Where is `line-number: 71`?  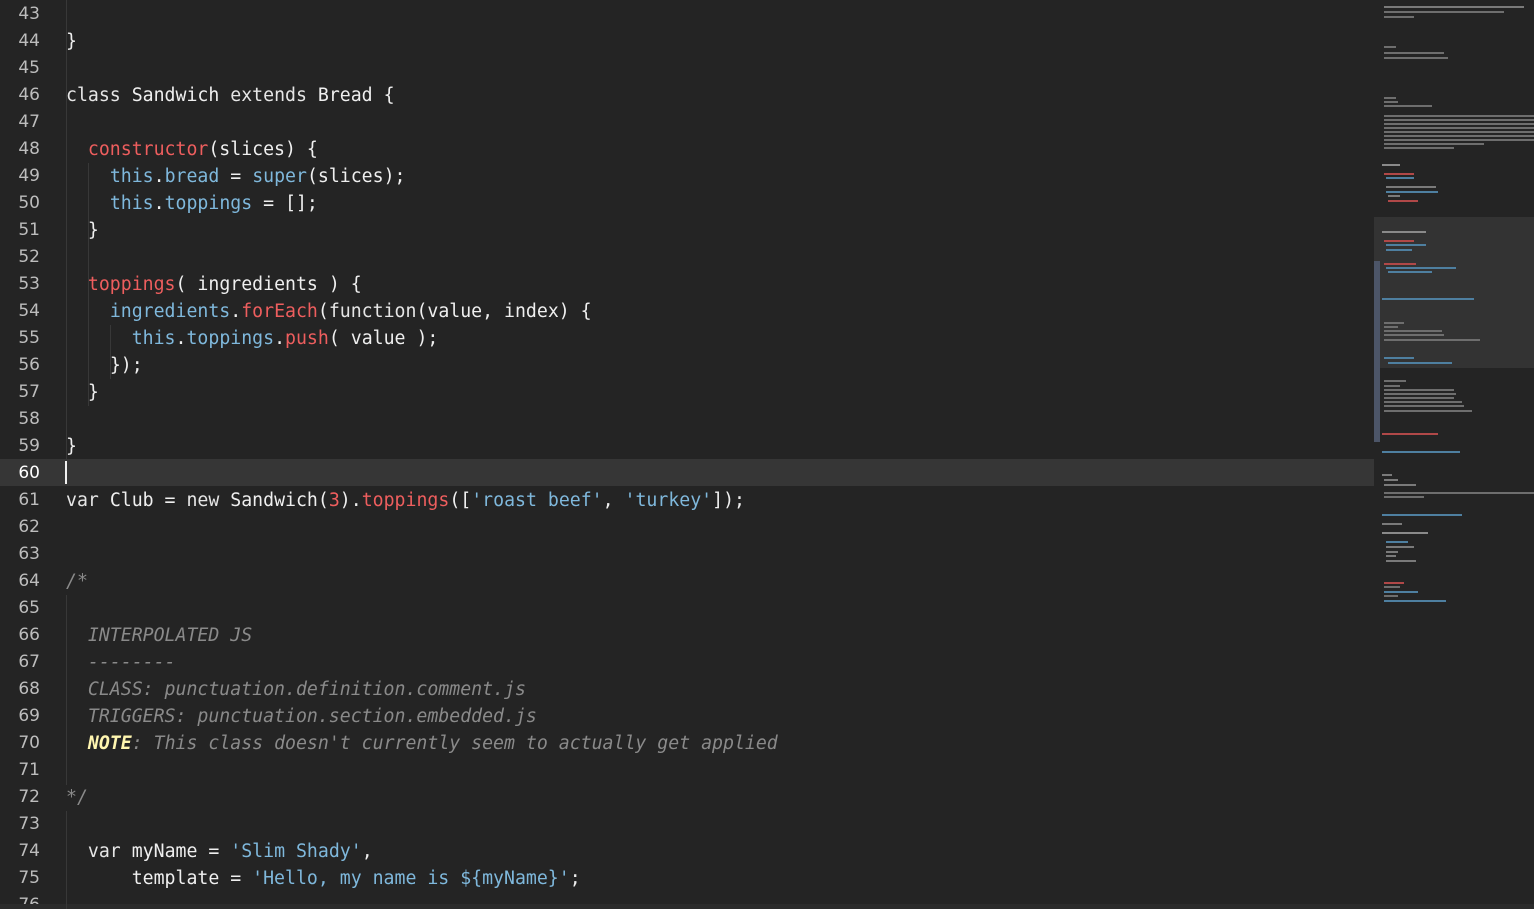 line-number: 71 is located at coordinates (20, 770).